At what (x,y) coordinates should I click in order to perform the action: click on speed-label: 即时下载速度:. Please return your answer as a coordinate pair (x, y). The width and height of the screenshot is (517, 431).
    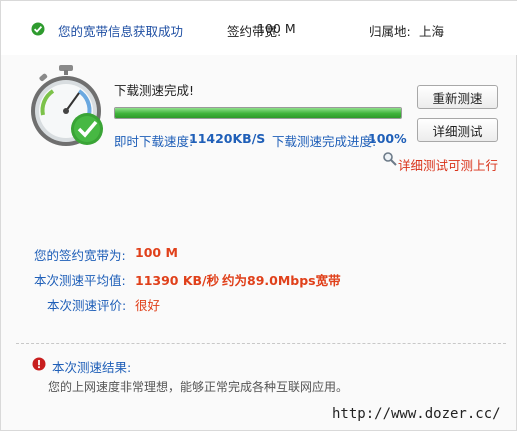
    Looking at the image, I should click on (154, 141).